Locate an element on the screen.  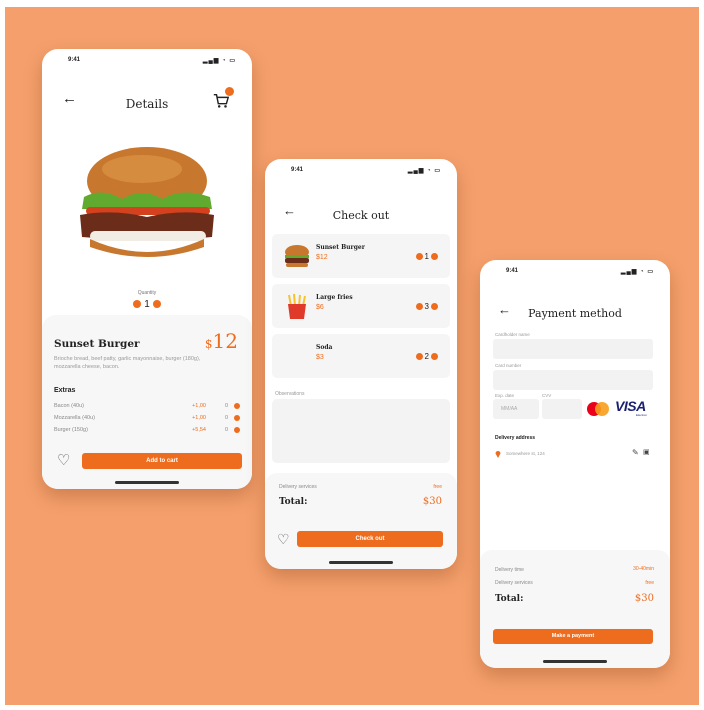
delivery-time-value: 30-40min is located at coordinates (643, 569).